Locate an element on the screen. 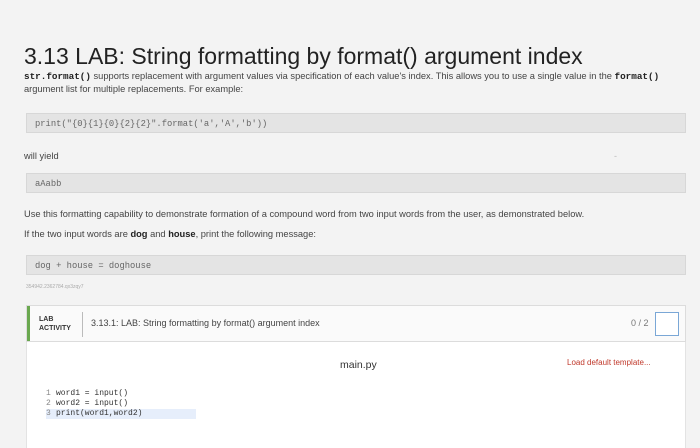  code-line: 1 word1 = input() is located at coordinates (121, 394).